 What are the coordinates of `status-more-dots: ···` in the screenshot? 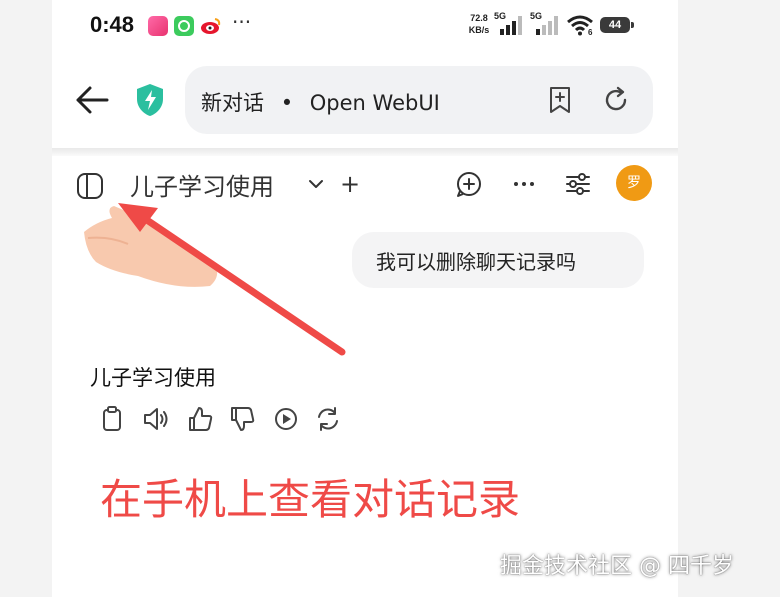 It's located at (242, 22).